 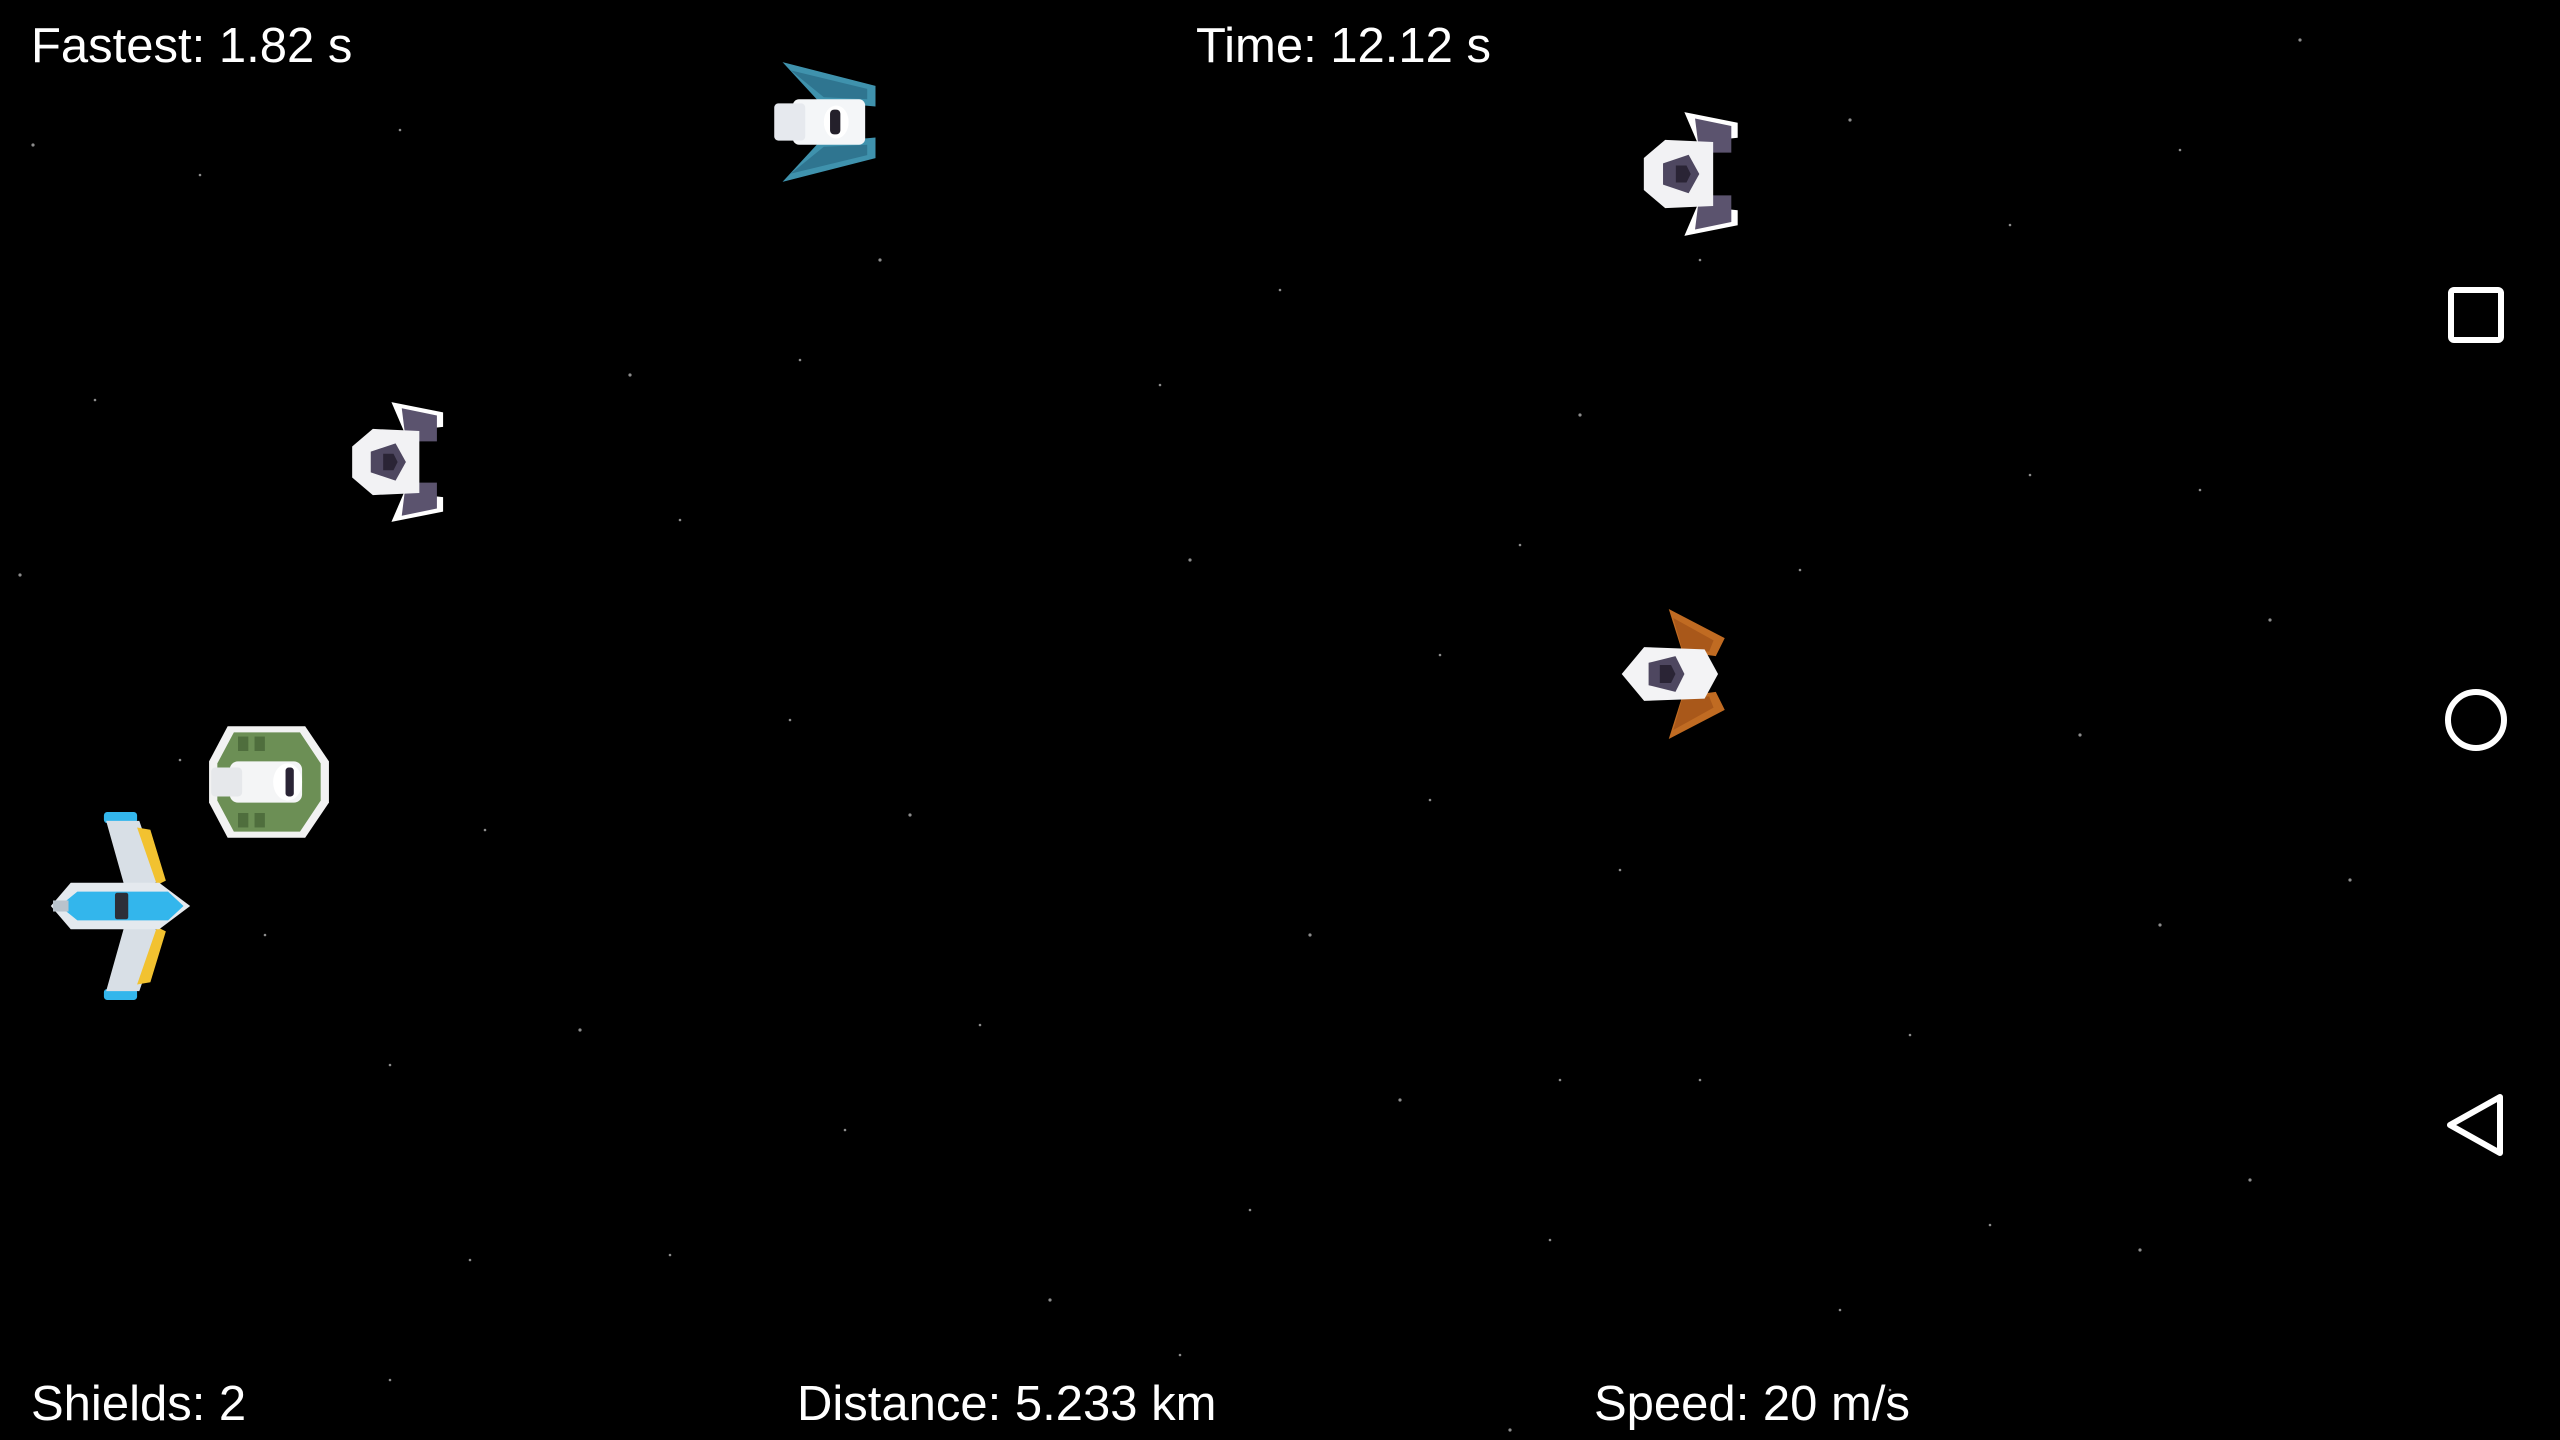 What do you see at coordinates (139, 1404) in the screenshot?
I see `shields-label: Shields: 2` at bounding box center [139, 1404].